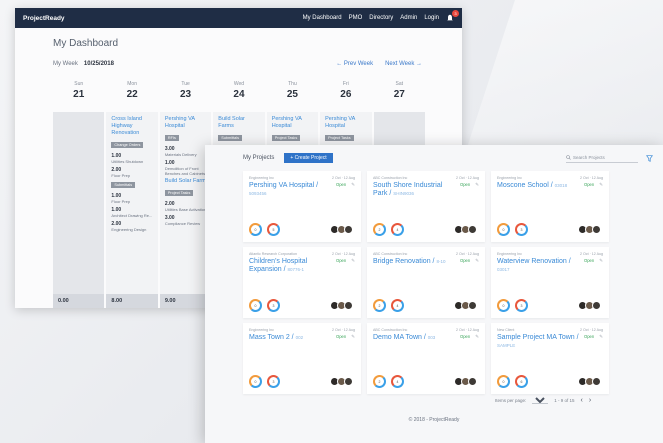  I want to click on project-dates-text: 2 Oct · 12 Aug, so click(591, 330).